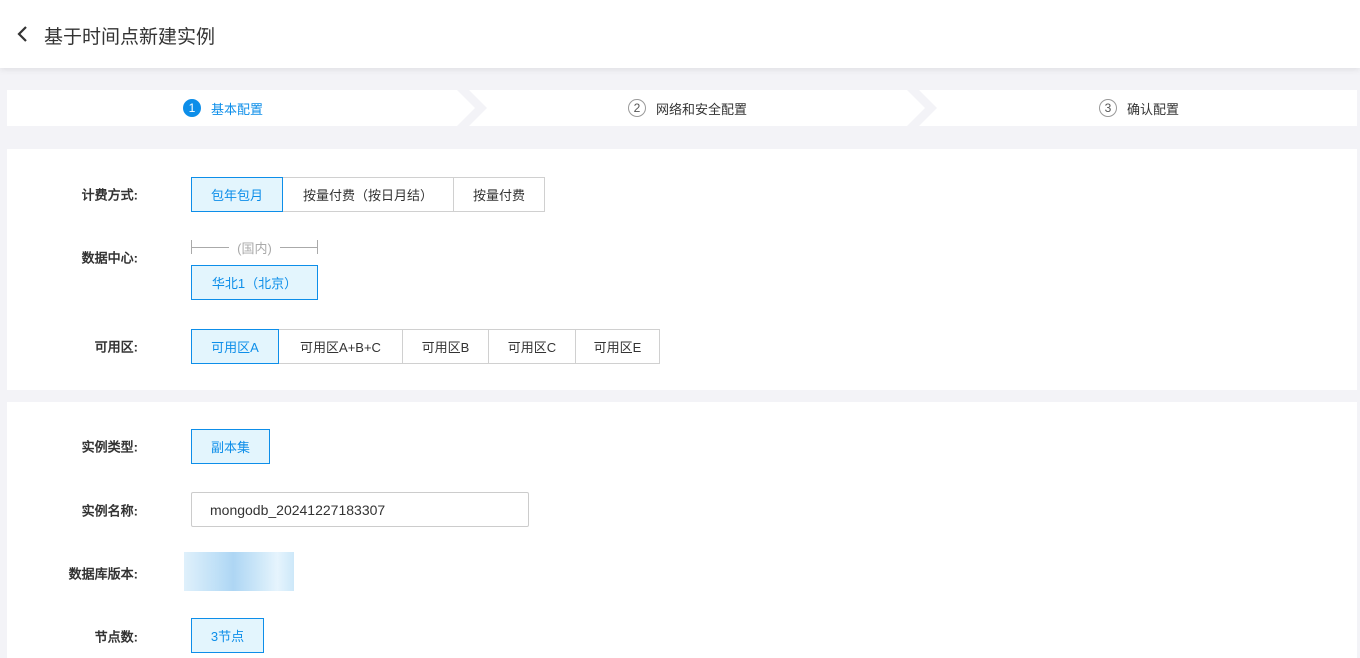 The height and width of the screenshot is (658, 1360). Describe the element at coordinates (1153, 109) in the screenshot. I see `step-label: 确认配置` at that location.